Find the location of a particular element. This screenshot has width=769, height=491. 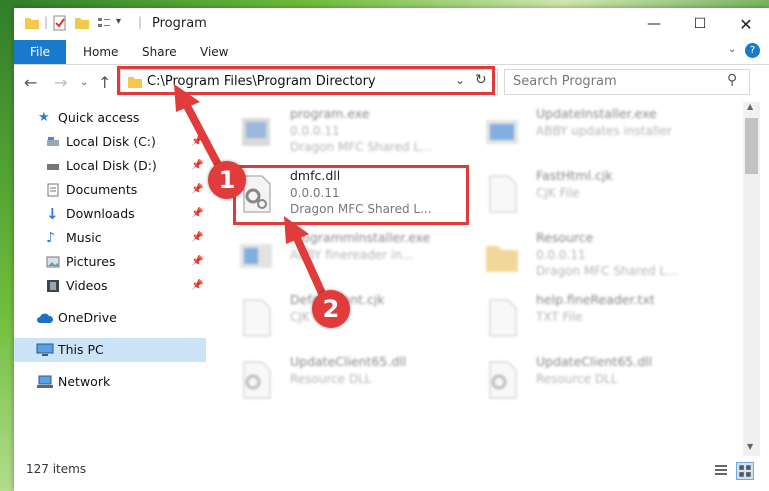

list-item: DefaultFont.cjk CJK File is located at coordinates (352, 318).